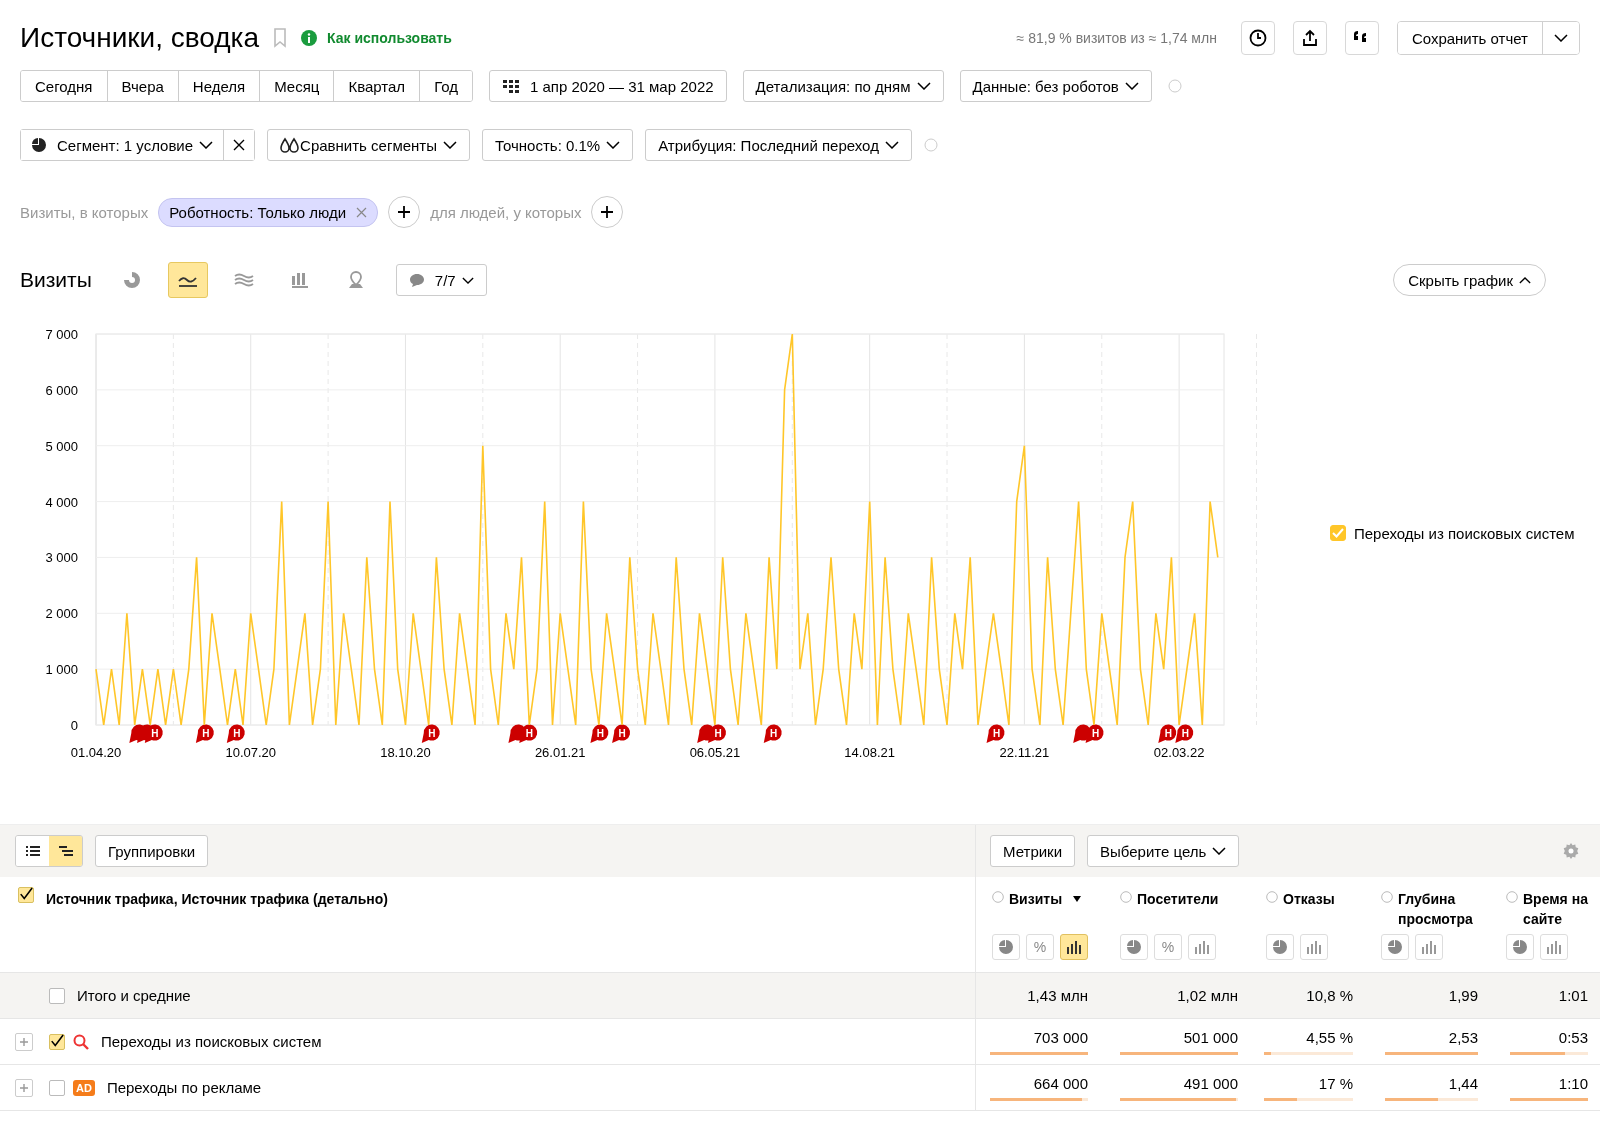  Describe the element at coordinates (84, 1087) in the screenshot. I see `ad-badge: AD` at that location.